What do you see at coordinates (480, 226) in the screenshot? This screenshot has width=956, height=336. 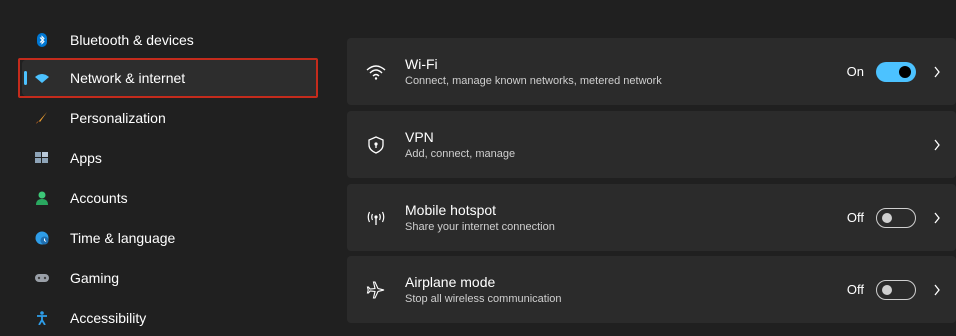 I see `mobile-hotspot-description: Share your internet connection` at bounding box center [480, 226].